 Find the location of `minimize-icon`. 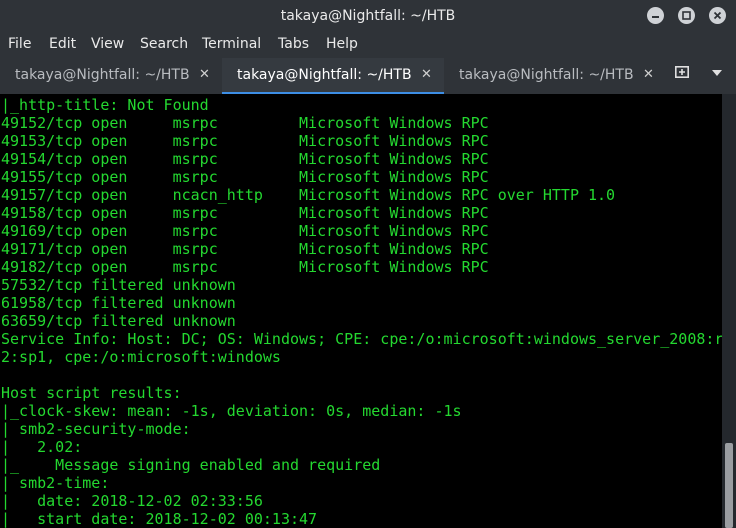

minimize-icon is located at coordinates (655, 15).